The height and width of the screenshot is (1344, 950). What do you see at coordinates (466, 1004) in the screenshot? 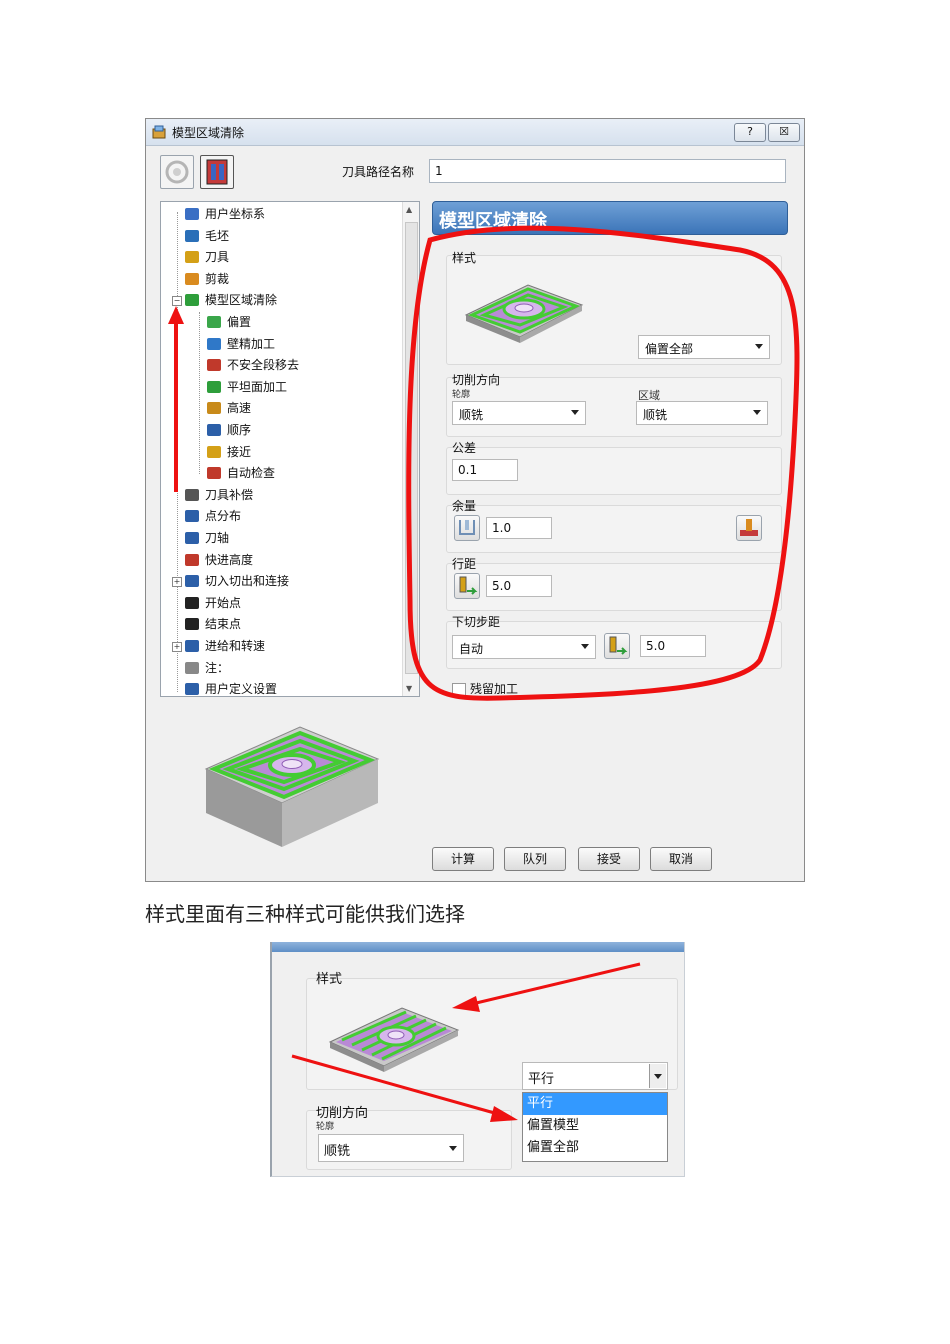
I see `arrow-to-preview-head` at bounding box center [466, 1004].